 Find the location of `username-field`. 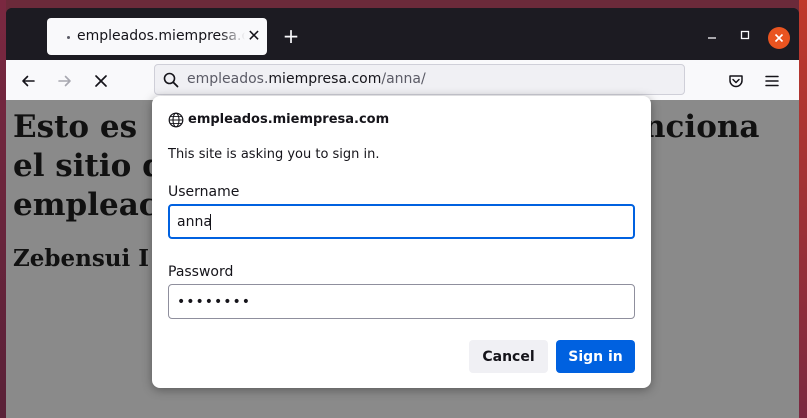

username-field is located at coordinates (401, 221).